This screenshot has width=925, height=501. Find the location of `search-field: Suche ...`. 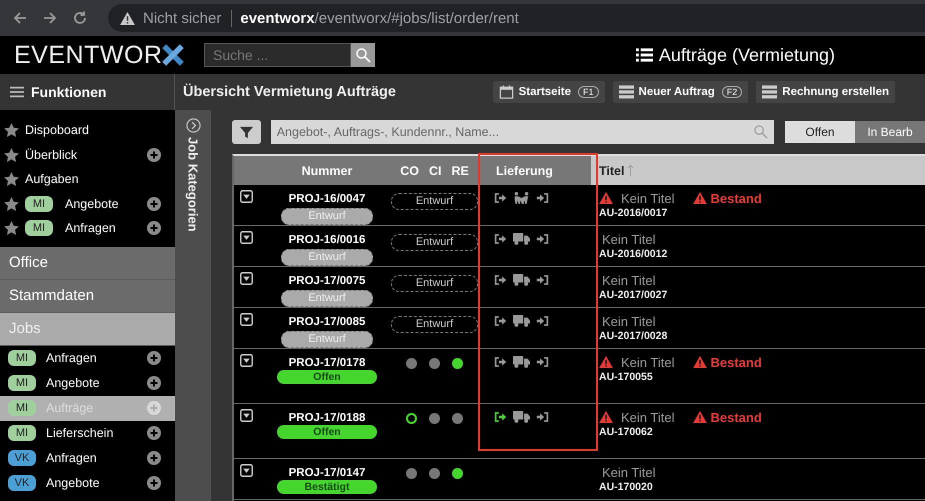

search-field: Suche ... is located at coordinates (277, 55).